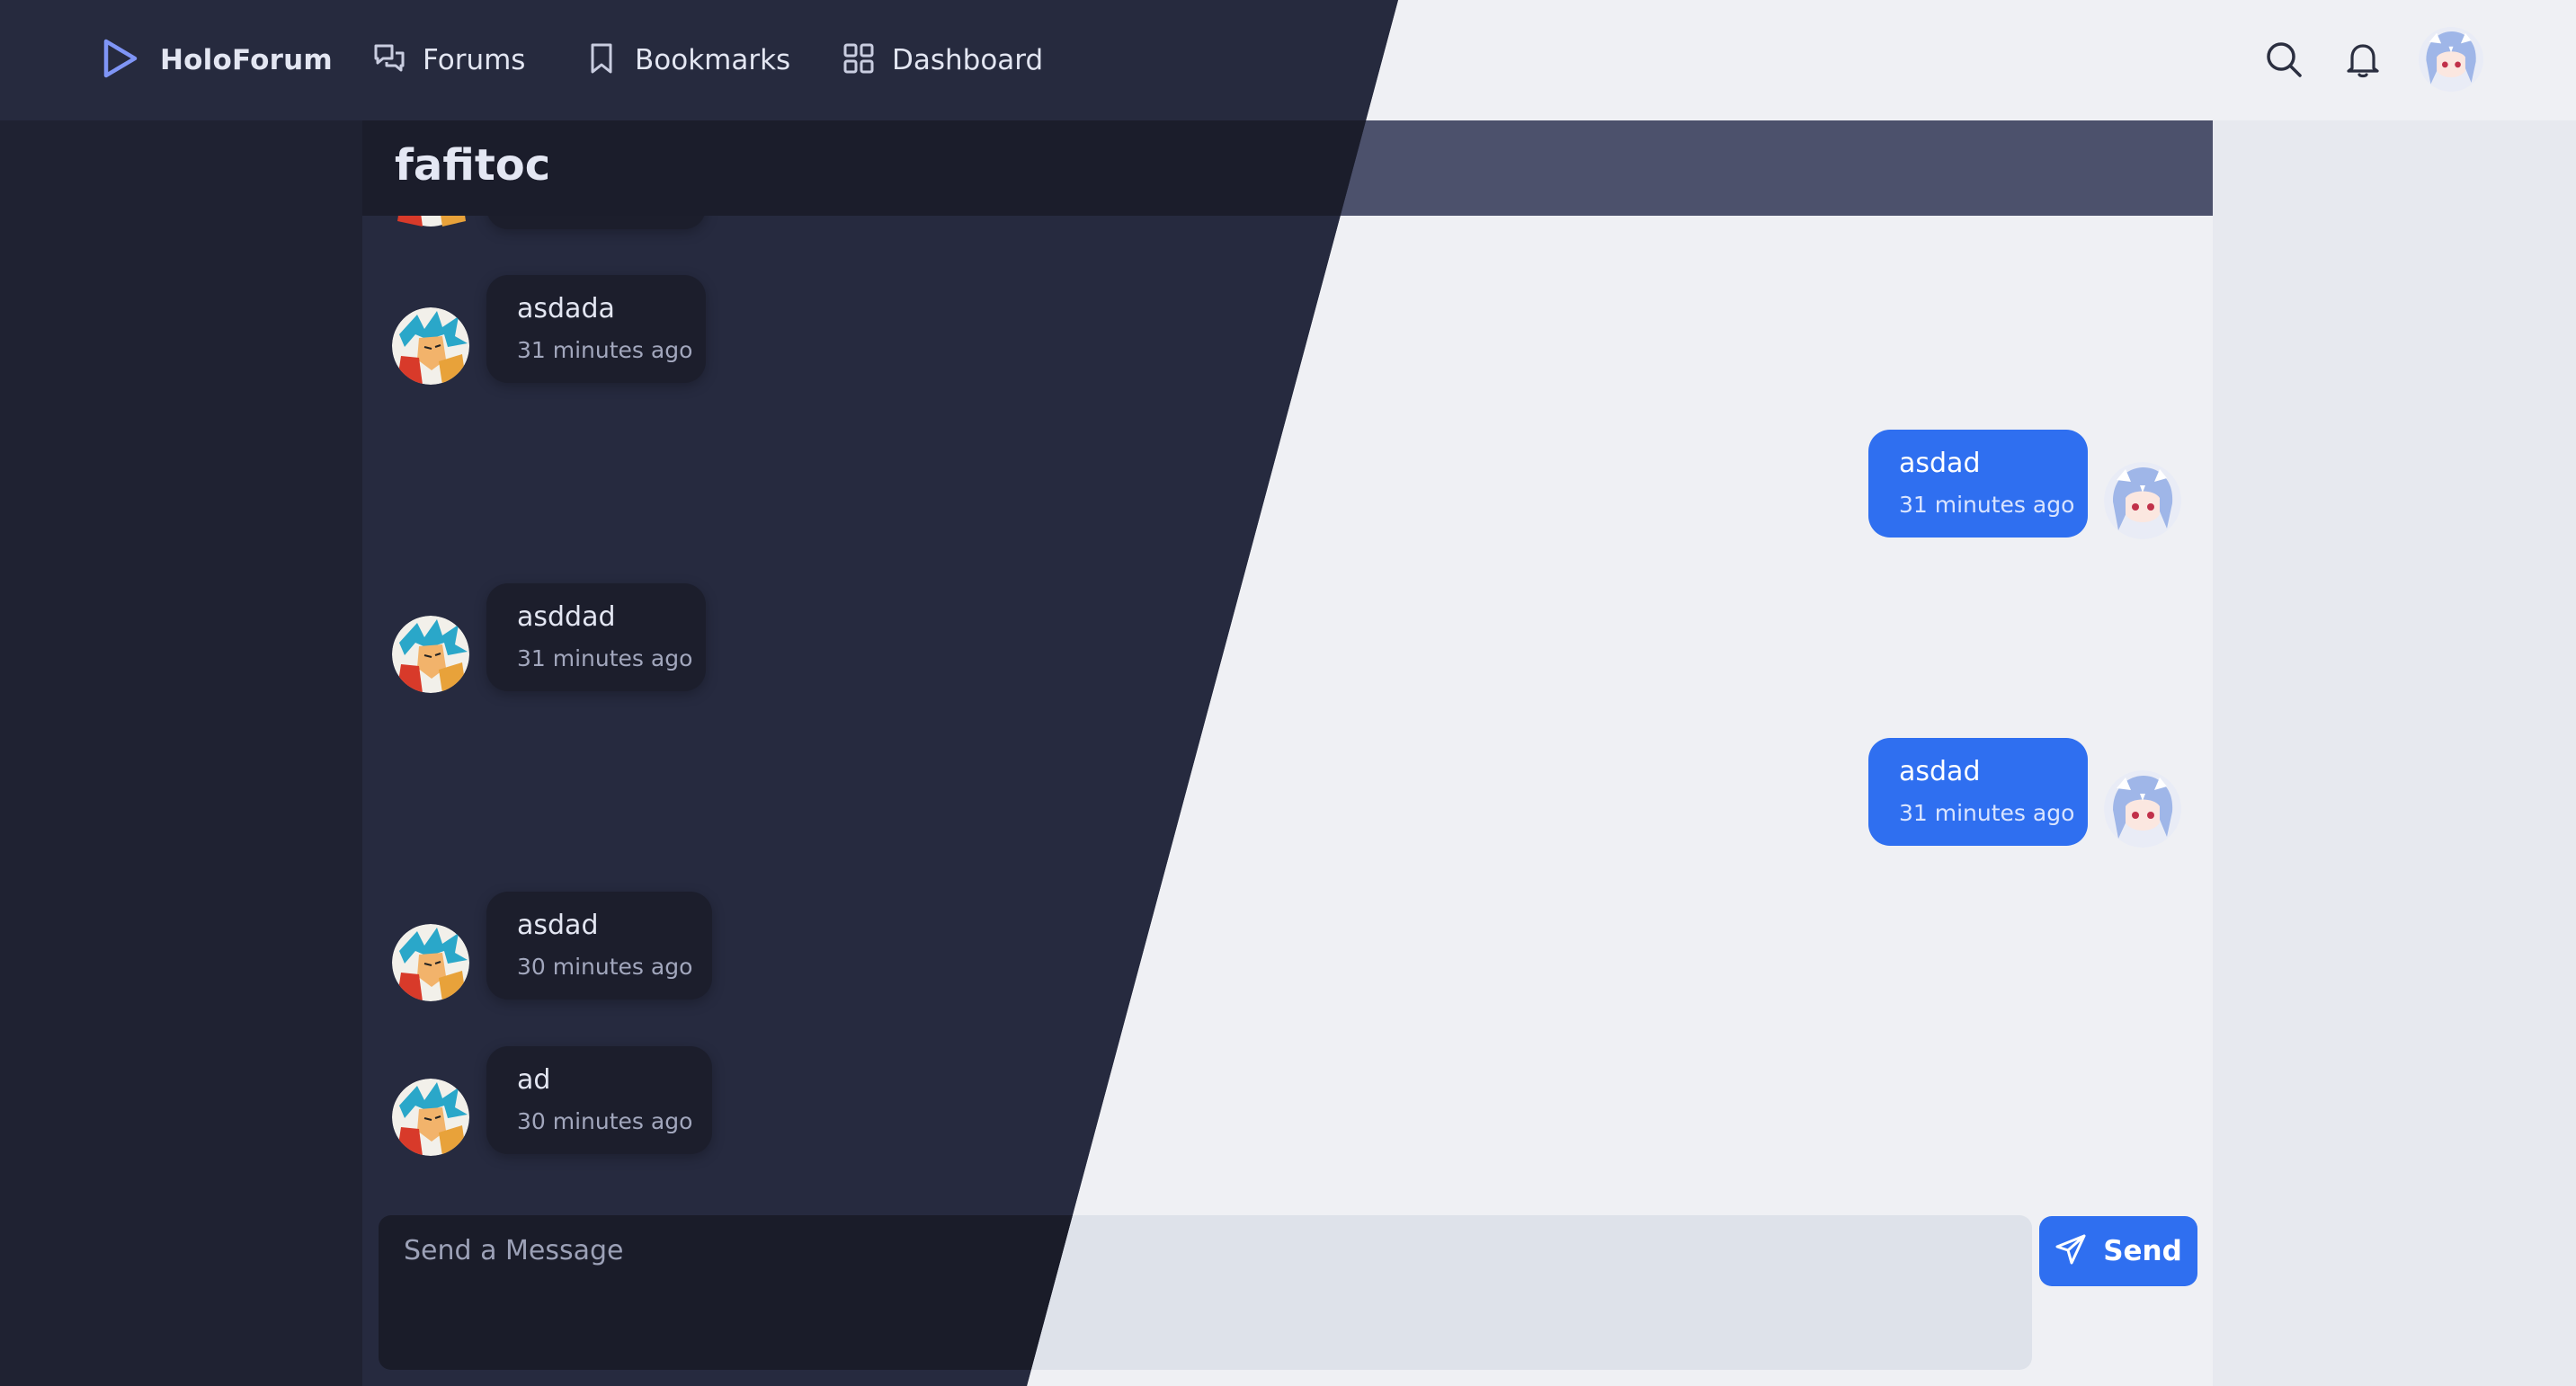 Image resolution: width=2576 pixels, height=1386 pixels. Describe the element at coordinates (859, 60) in the screenshot. I see `grid-icon` at that location.